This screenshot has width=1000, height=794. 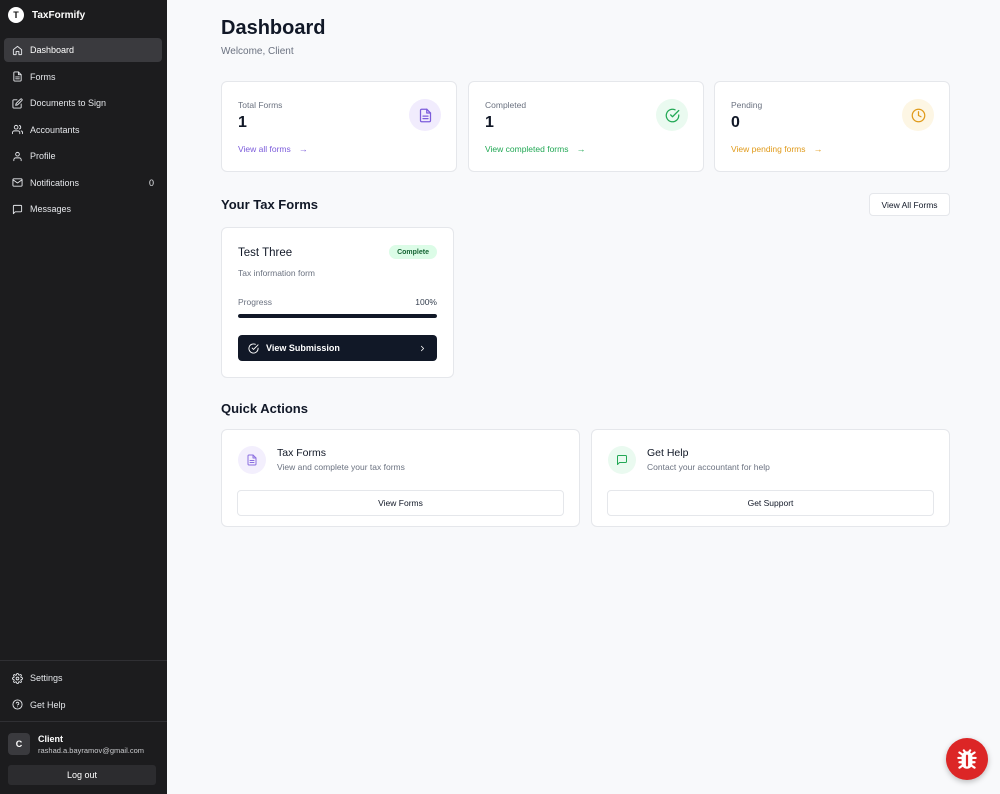 I want to click on quick-action-title: Get Help, so click(x=668, y=453).